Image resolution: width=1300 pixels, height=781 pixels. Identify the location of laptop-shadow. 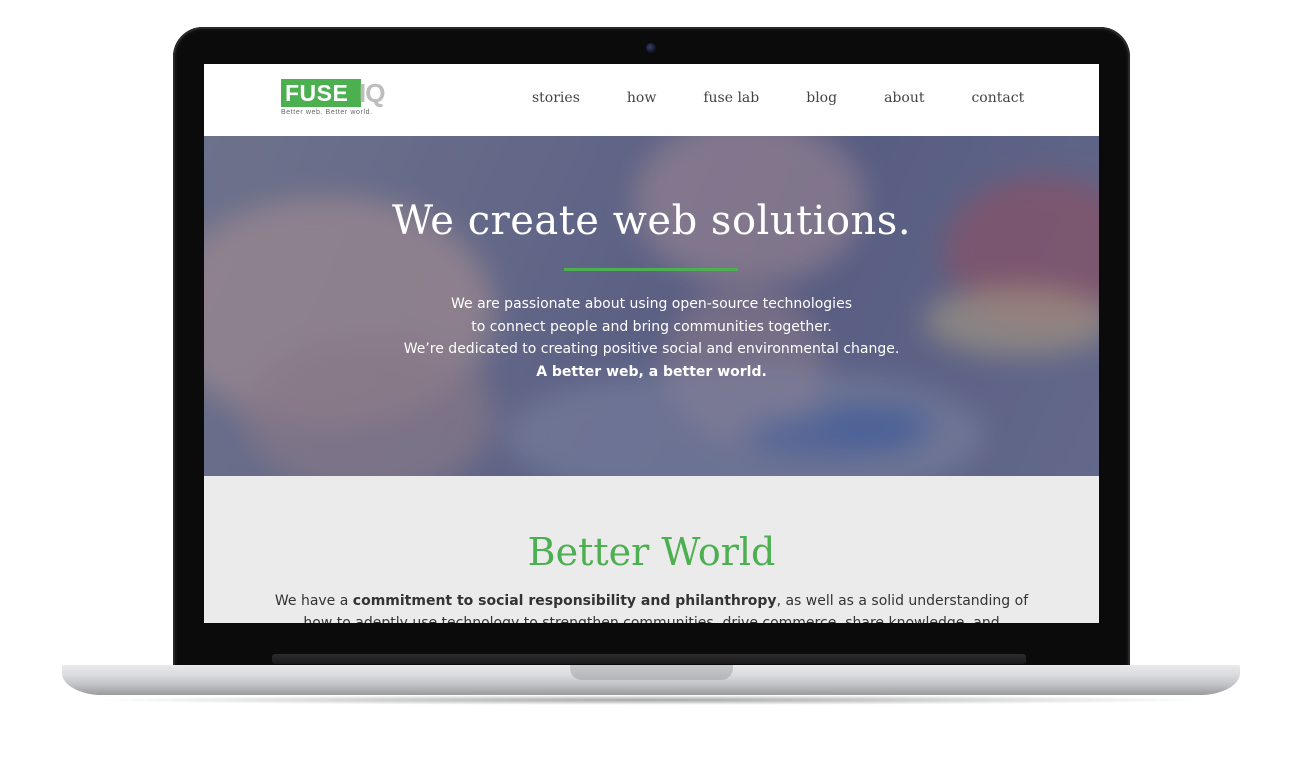
(651, 700).